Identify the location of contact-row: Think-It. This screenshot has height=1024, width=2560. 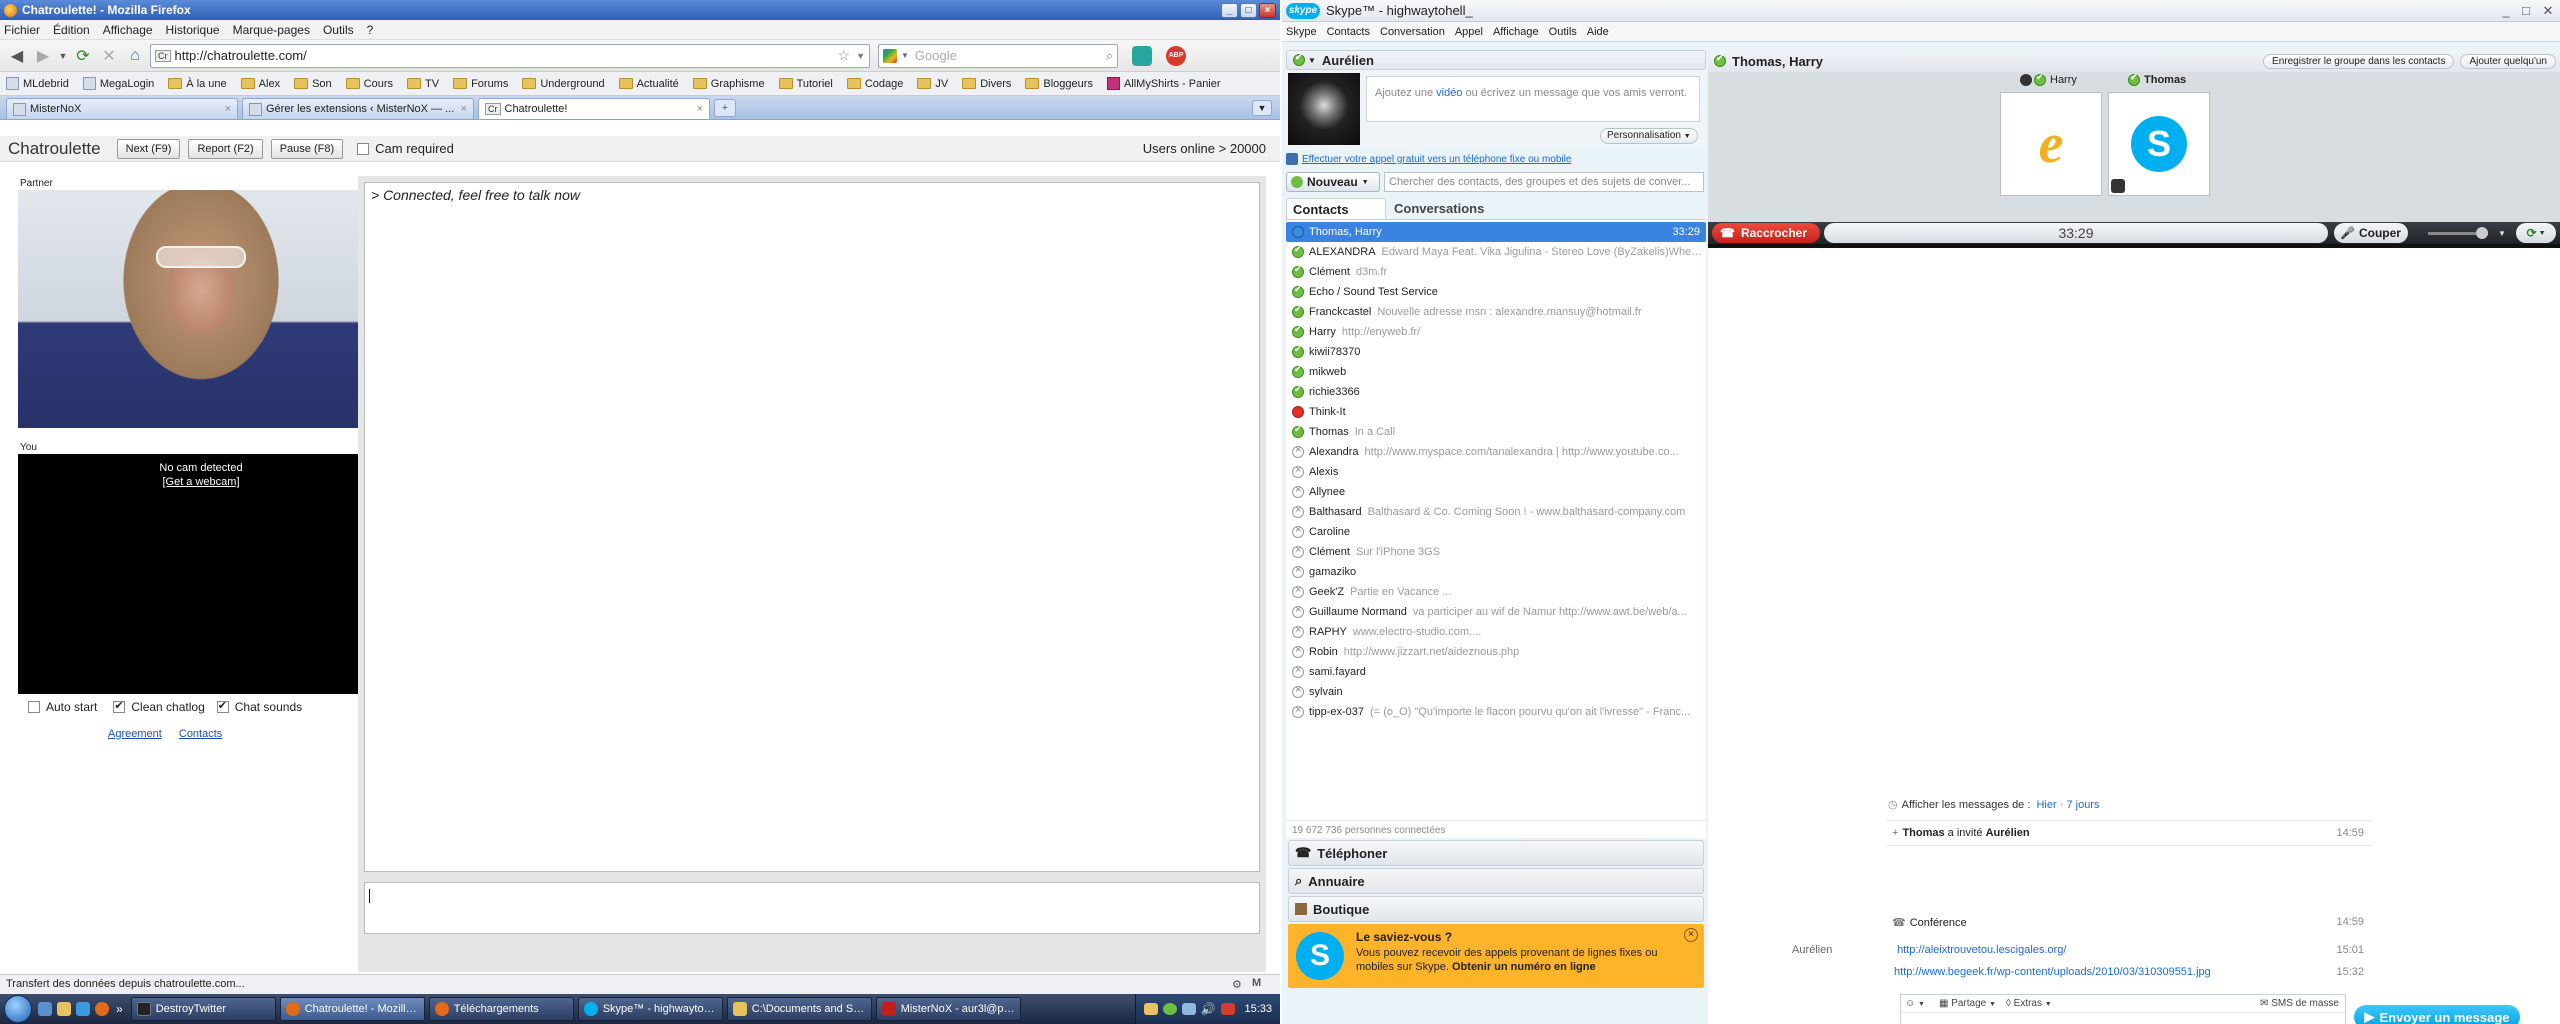
(1496, 412).